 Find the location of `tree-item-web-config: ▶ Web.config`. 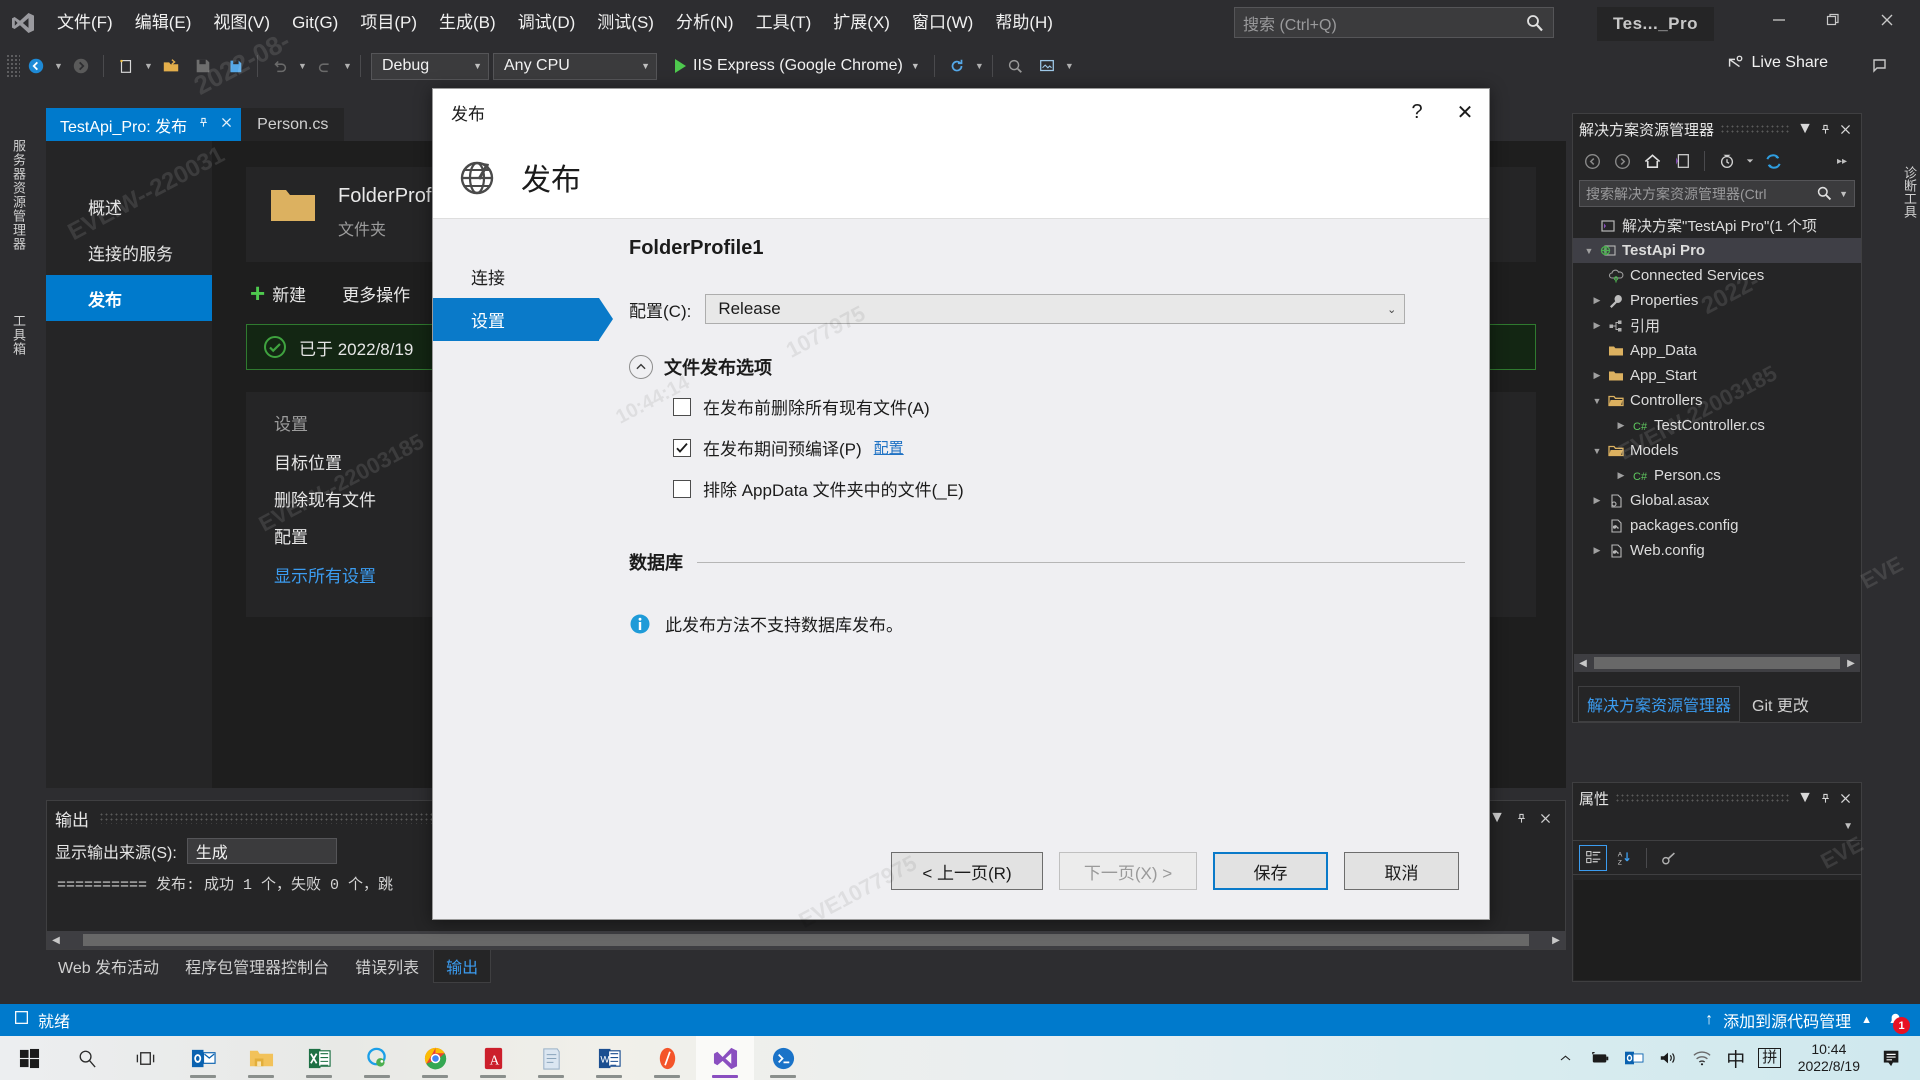

tree-item-web-config: ▶ Web.config is located at coordinates (1717, 550).